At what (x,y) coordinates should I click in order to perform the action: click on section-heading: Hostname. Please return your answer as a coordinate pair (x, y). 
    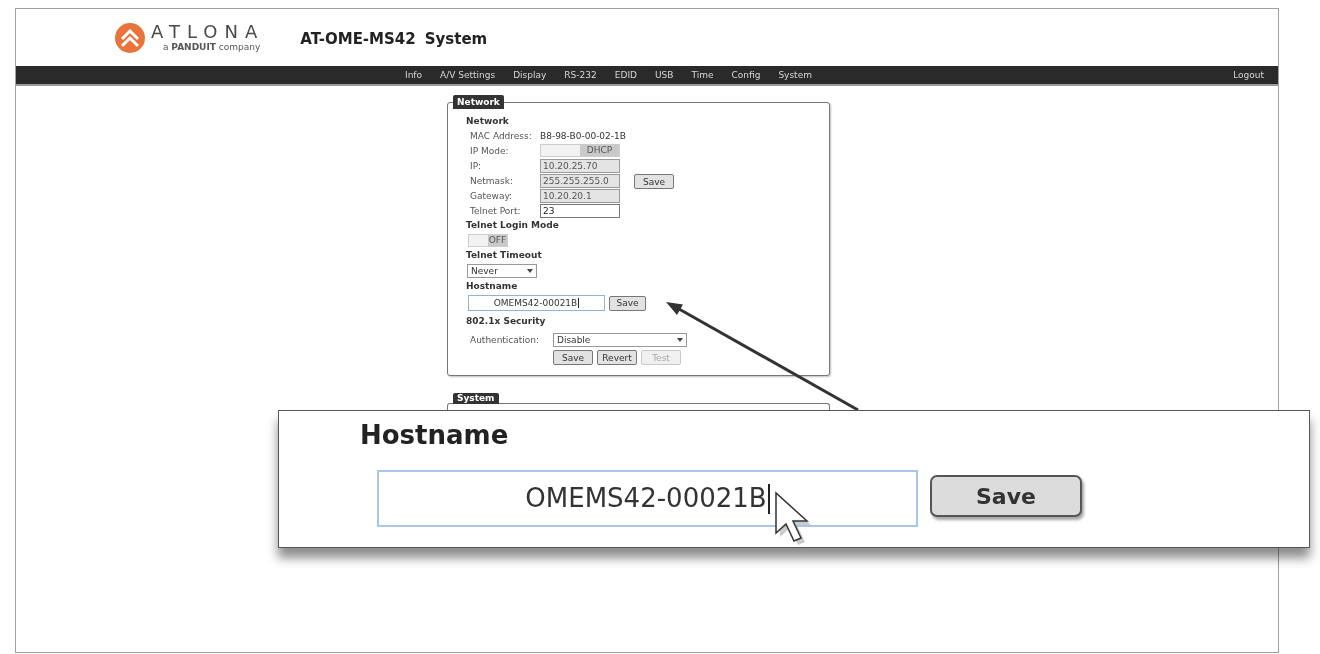
    Looking at the image, I should click on (492, 286).